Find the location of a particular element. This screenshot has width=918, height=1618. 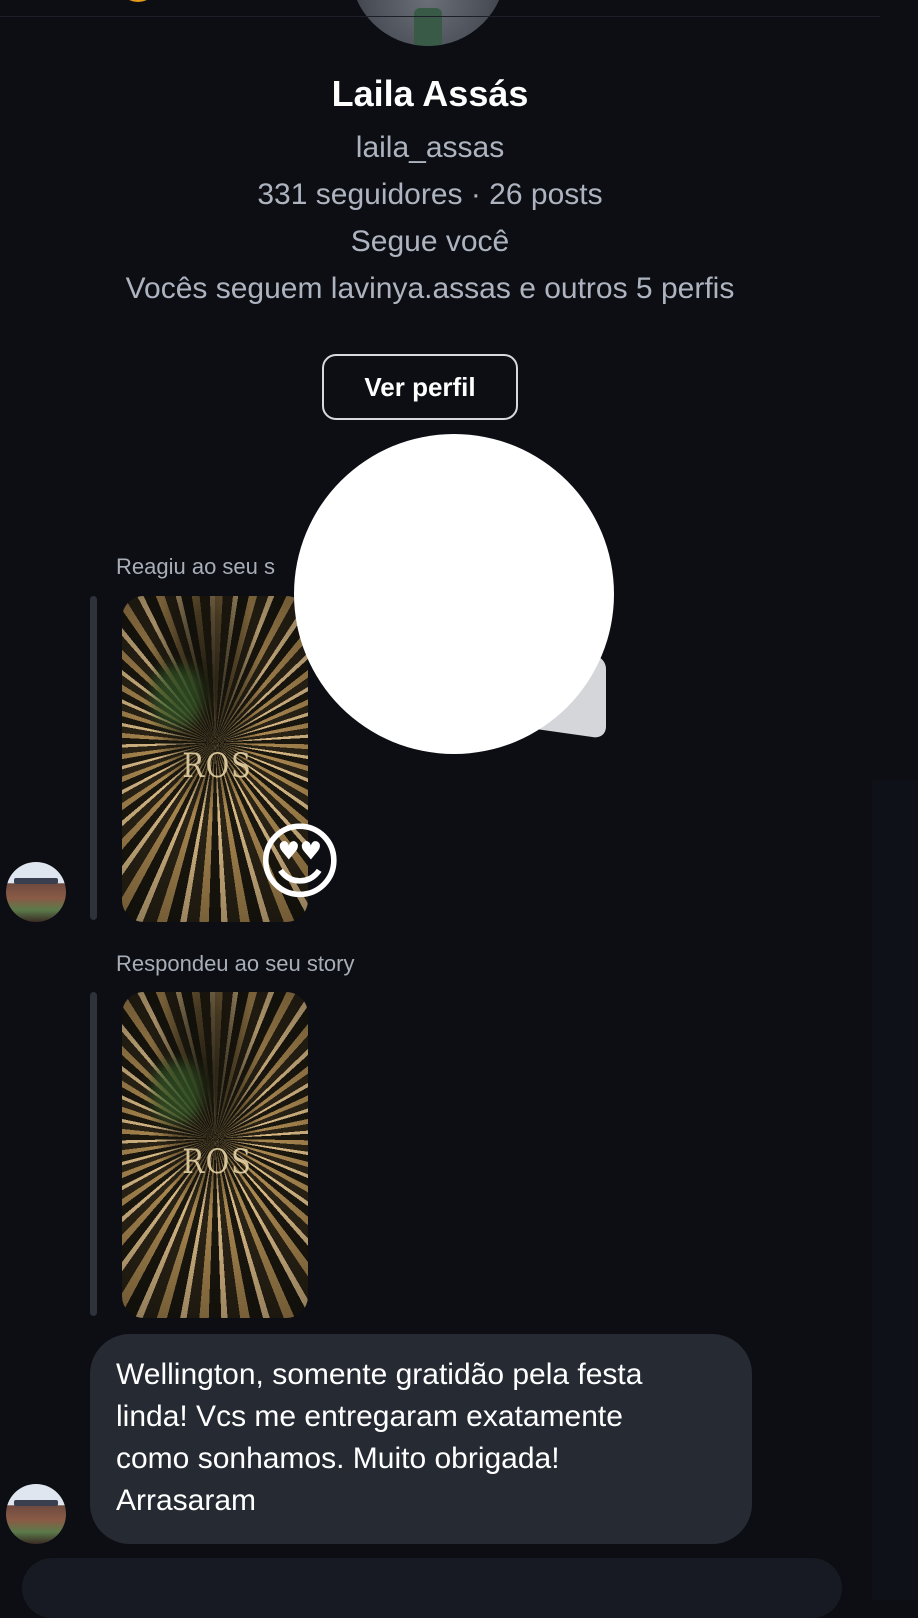

avatar-figure is located at coordinates (428, 27).